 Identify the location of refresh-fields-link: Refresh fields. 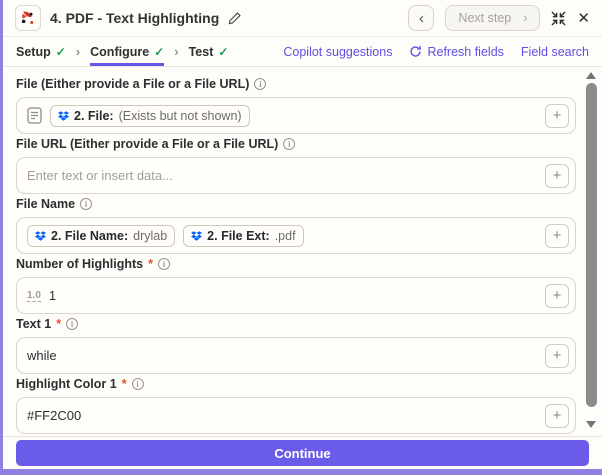
(456, 52).